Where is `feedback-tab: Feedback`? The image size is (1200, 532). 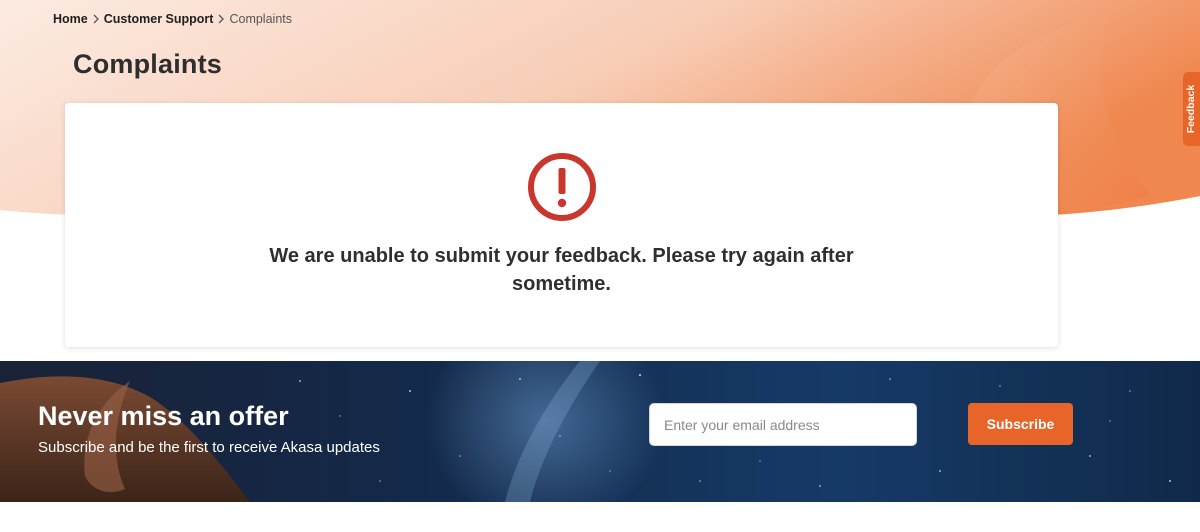
feedback-tab: Feedback is located at coordinates (1191, 109).